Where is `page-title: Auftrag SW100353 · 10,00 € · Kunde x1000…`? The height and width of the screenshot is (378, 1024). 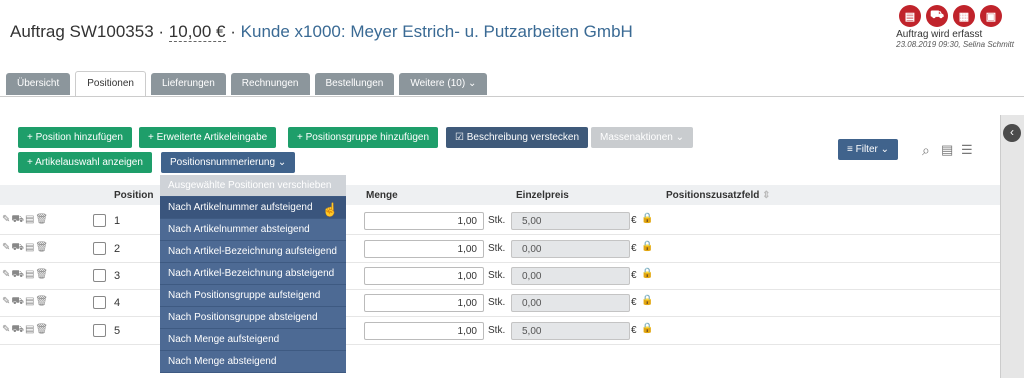
page-title: Auftrag SW100353 · 10,00 € · Kunde x1000… is located at coordinates (321, 32).